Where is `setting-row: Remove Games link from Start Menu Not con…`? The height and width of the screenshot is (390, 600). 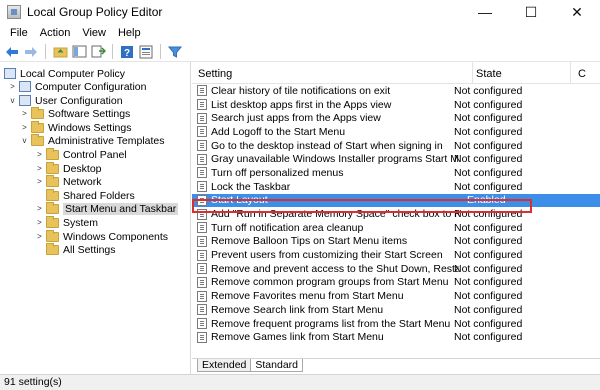
setting-row: Remove Games link from Start Menu Not con… is located at coordinates (396, 337).